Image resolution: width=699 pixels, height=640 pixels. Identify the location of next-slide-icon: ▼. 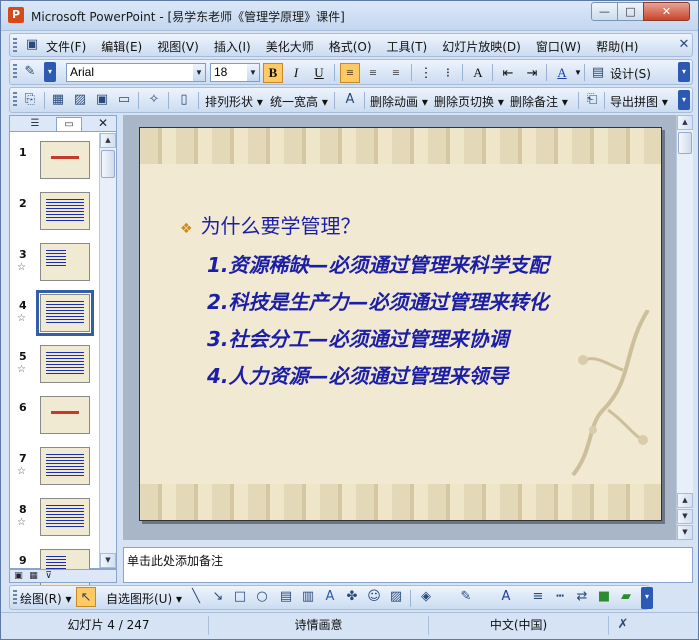
(685, 516).